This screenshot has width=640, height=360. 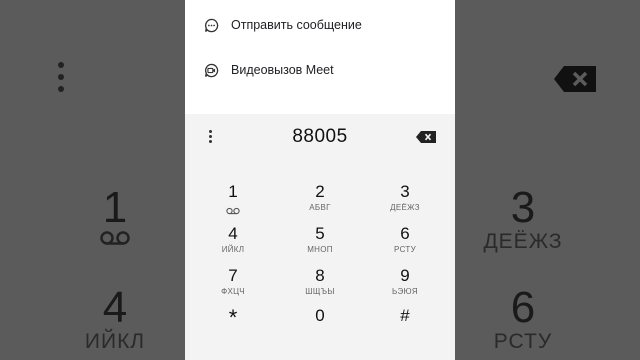 What do you see at coordinates (63, 80) in the screenshot?
I see `background-more-icon` at bounding box center [63, 80].